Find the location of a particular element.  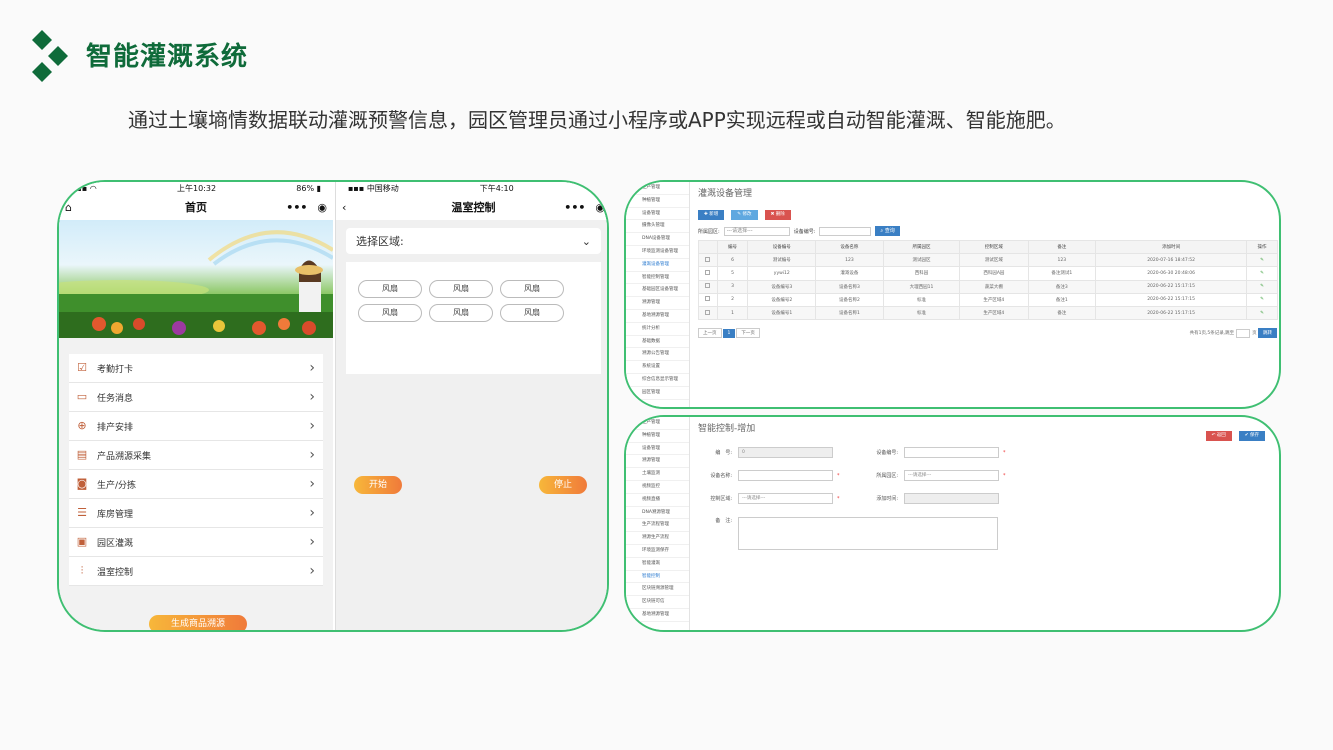

sidebar-item: 溯源公告管理 is located at coordinates (657, 355).